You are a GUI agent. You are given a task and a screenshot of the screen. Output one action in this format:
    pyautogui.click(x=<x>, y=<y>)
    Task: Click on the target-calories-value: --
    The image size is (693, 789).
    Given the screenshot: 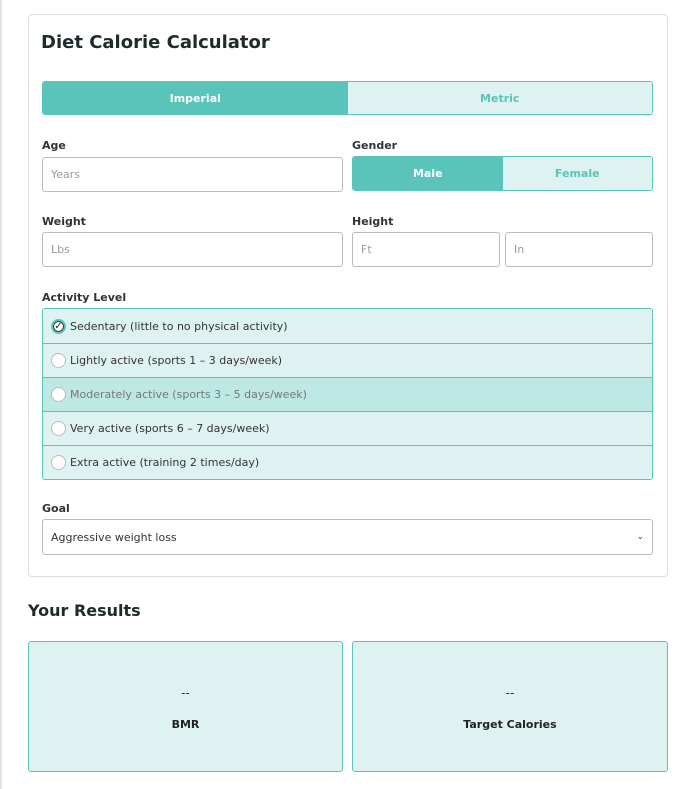 What is the action you would take?
    pyautogui.click(x=510, y=693)
    